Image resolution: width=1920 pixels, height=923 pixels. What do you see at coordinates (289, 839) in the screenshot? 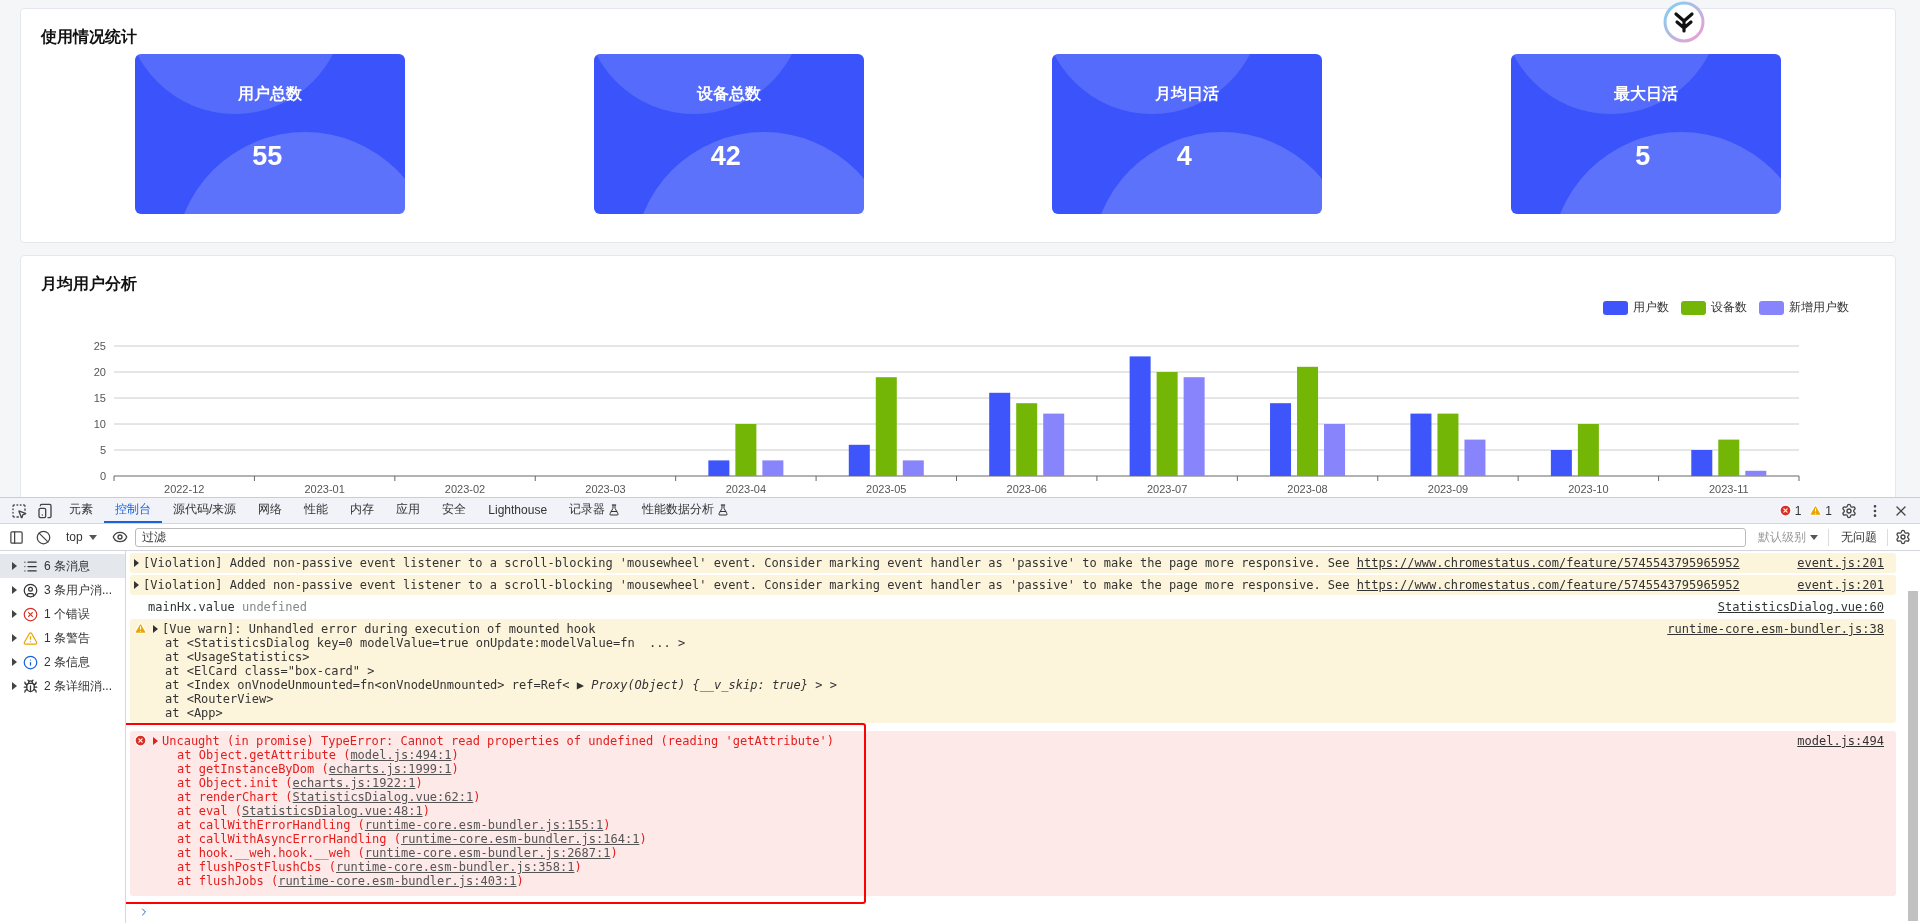
I see `stack-frame: at callWithAsyncErrorHandling (` at bounding box center [289, 839].